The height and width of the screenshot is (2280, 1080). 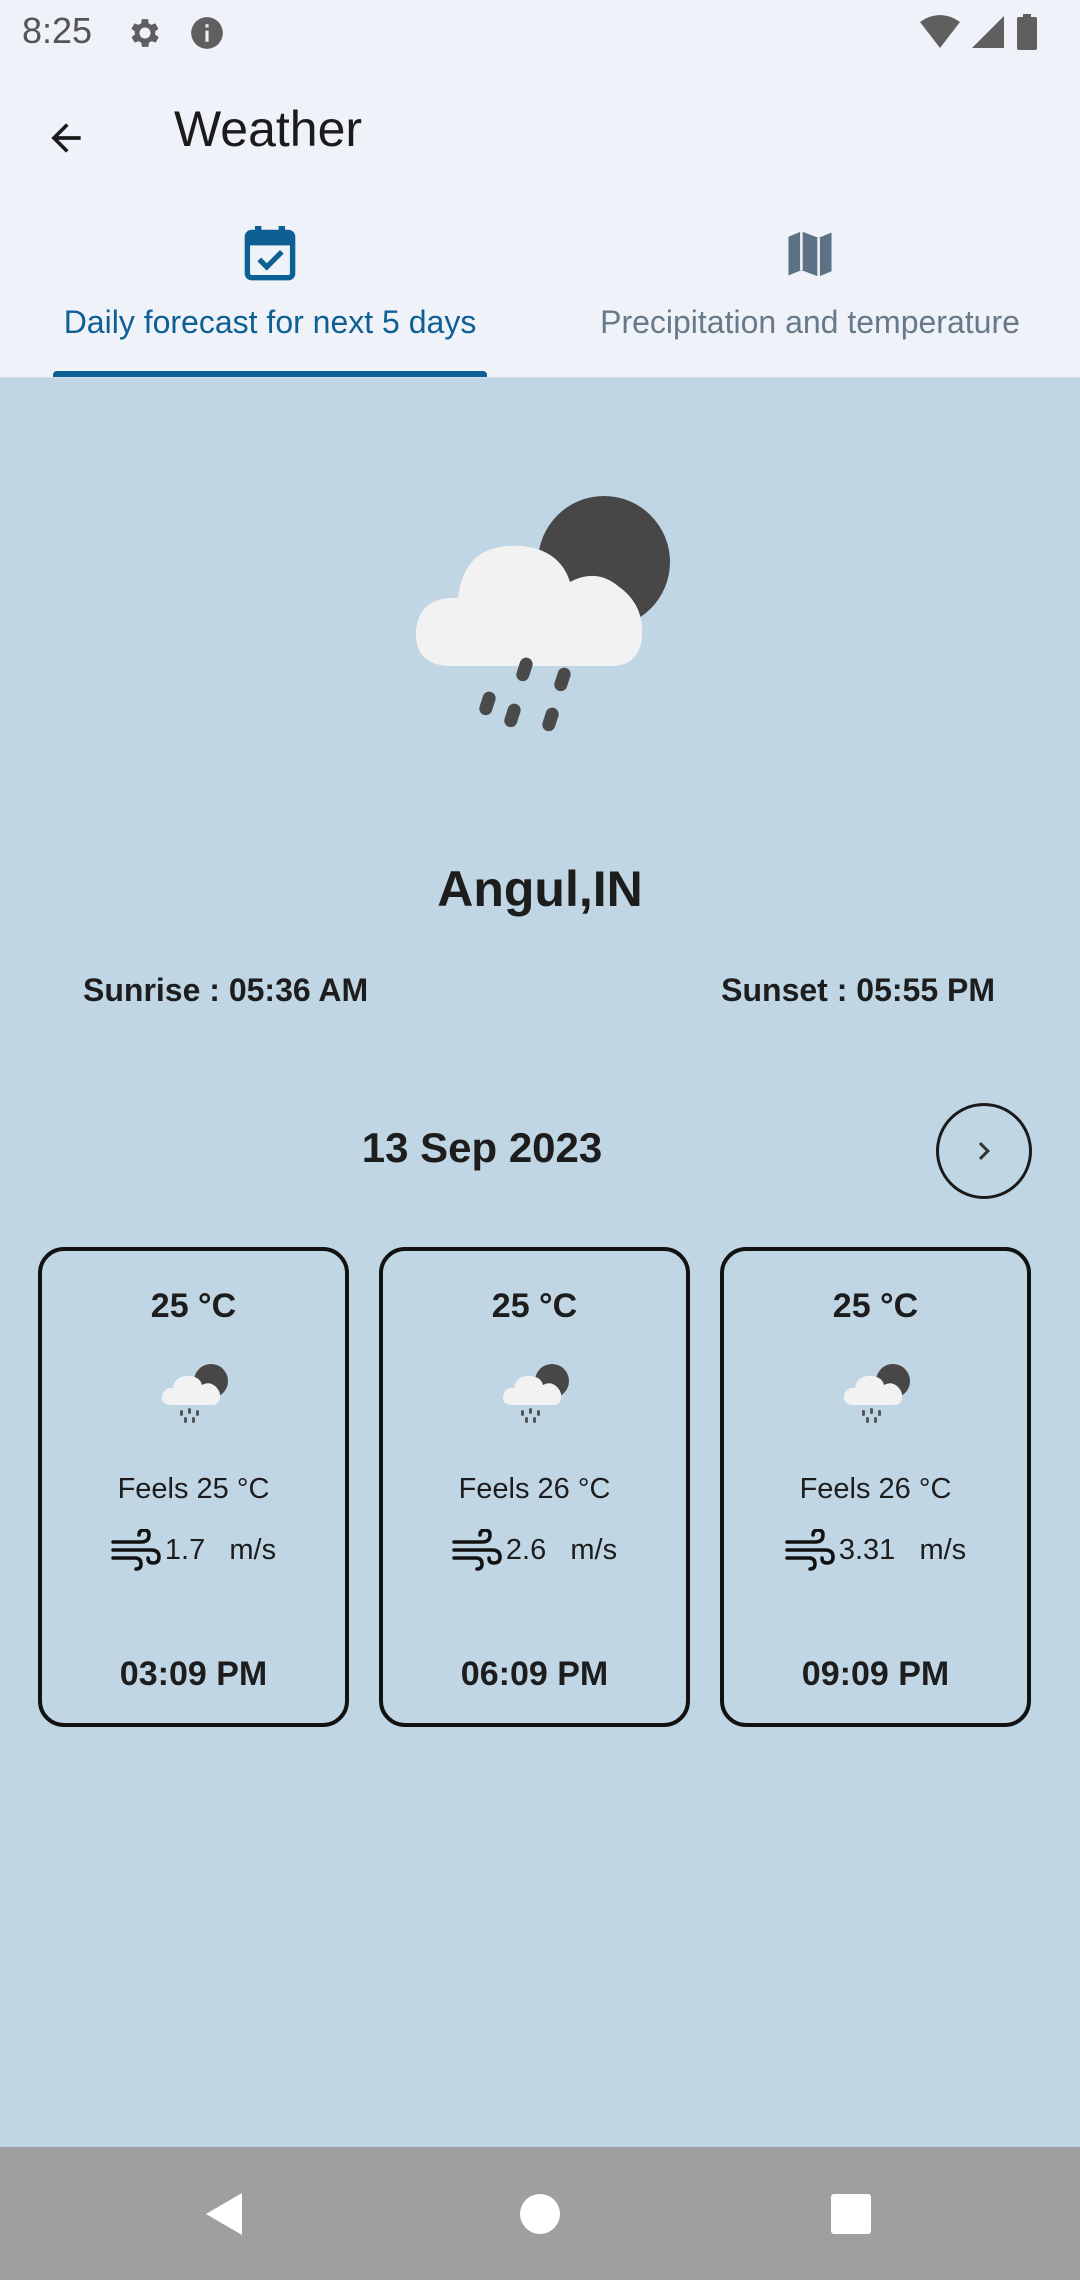 What do you see at coordinates (482, 1147) in the screenshot?
I see `forecast-date: 13 Sep 2023` at bounding box center [482, 1147].